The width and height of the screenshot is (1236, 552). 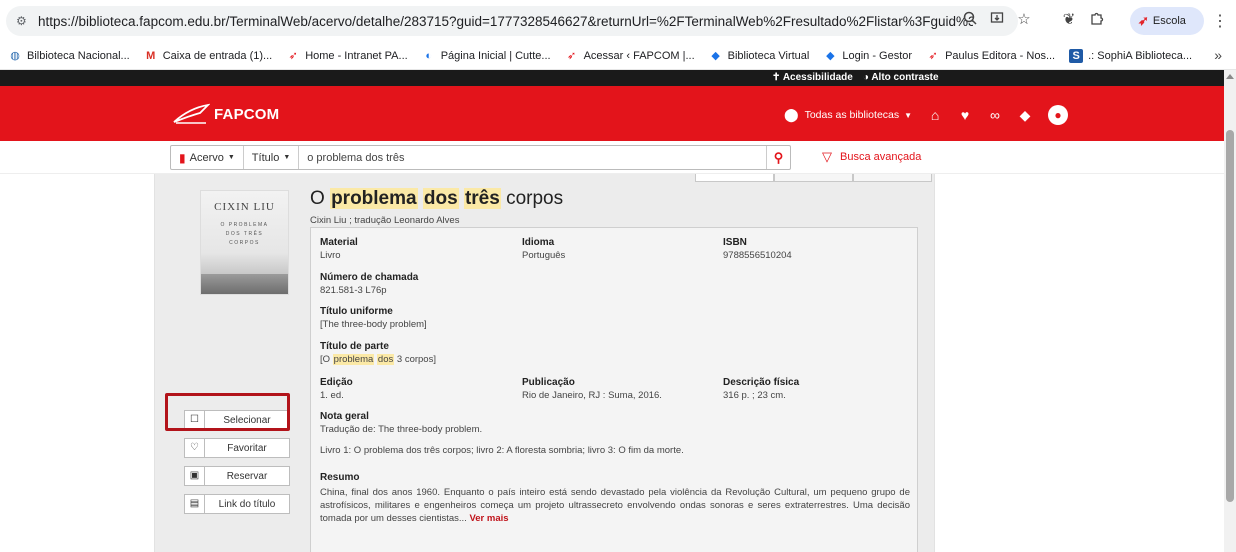 I want to click on scroll-up-icon, so click(x=1230, y=76).